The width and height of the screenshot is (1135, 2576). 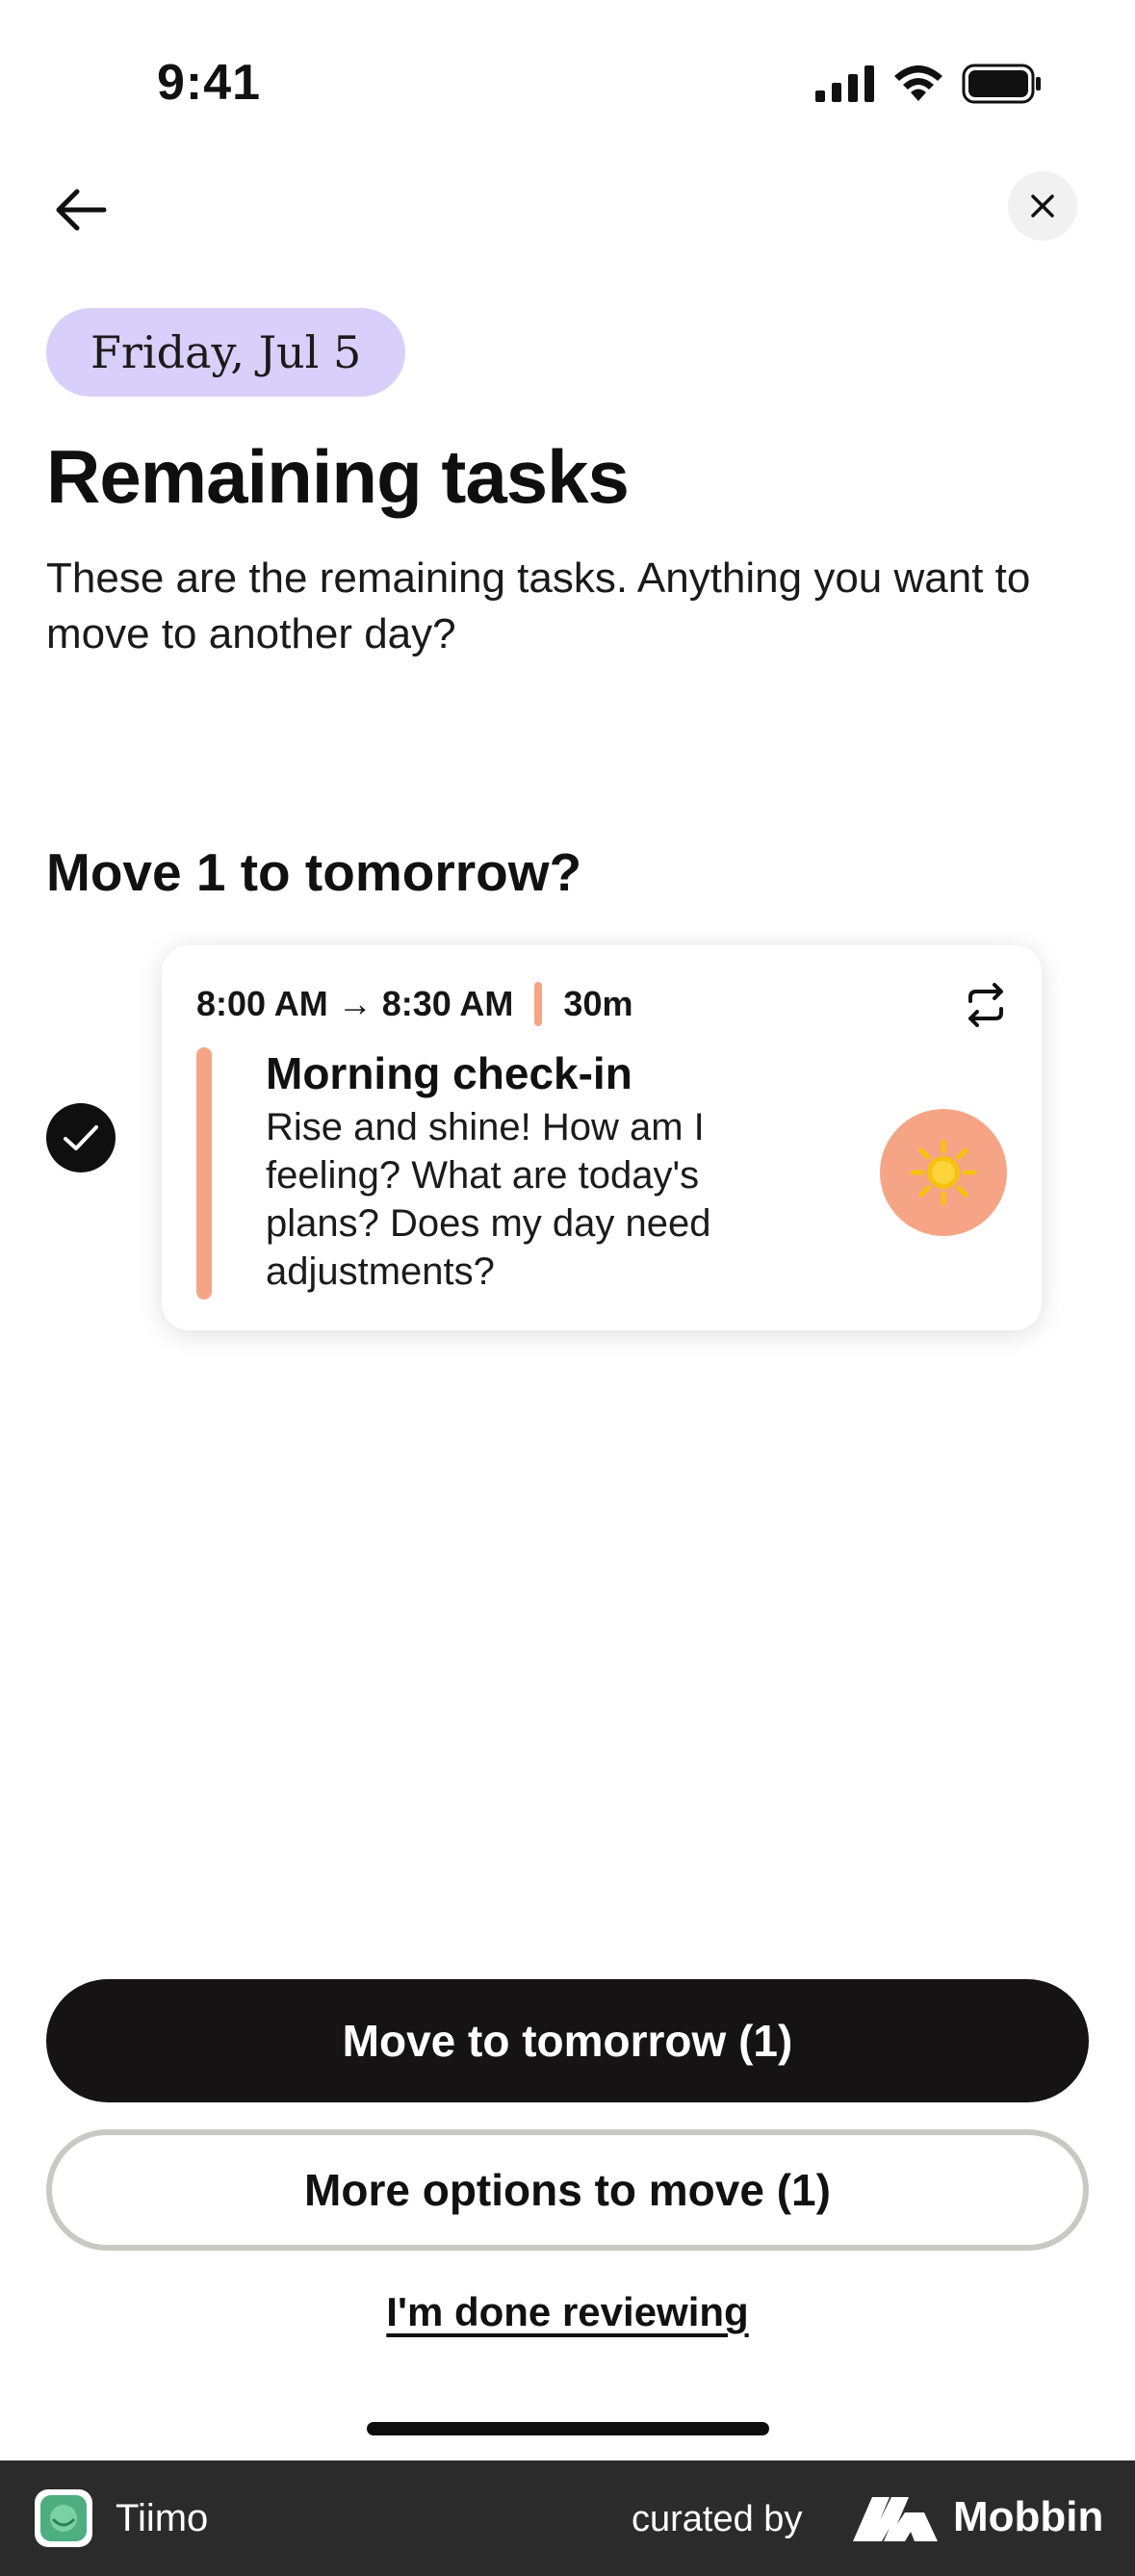 I want to click on repeat-icon, so click(x=986, y=1005).